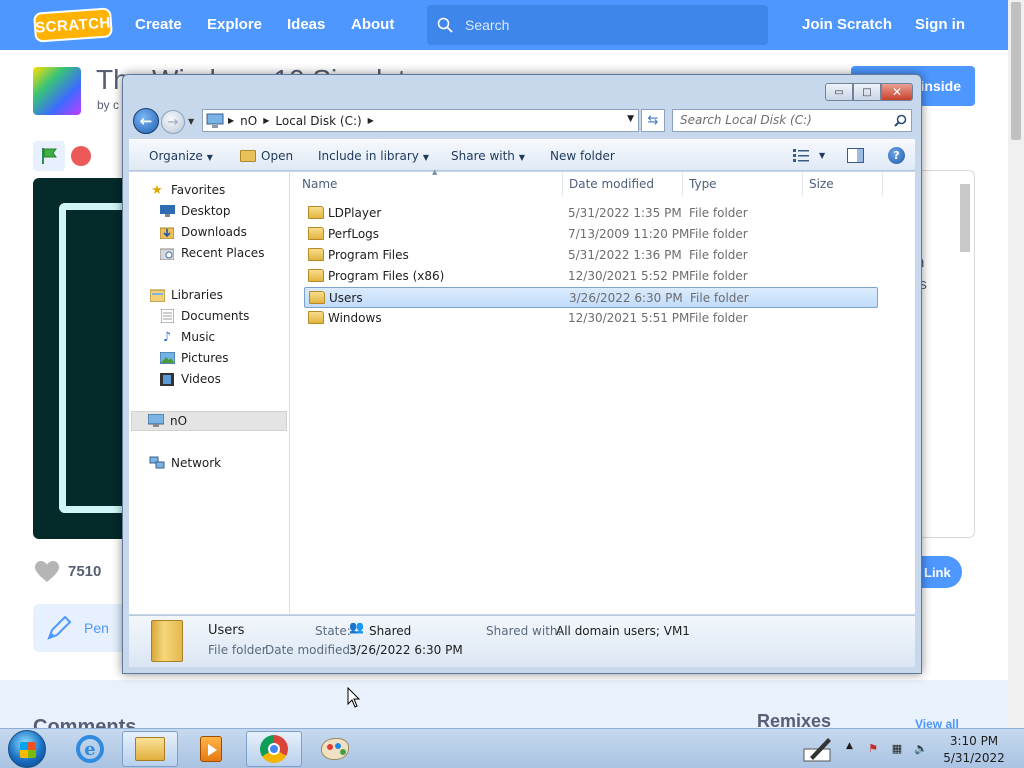  What do you see at coordinates (390, 631) in the screenshot?
I see `details-state-value: Shared` at bounding box center [390, 631].